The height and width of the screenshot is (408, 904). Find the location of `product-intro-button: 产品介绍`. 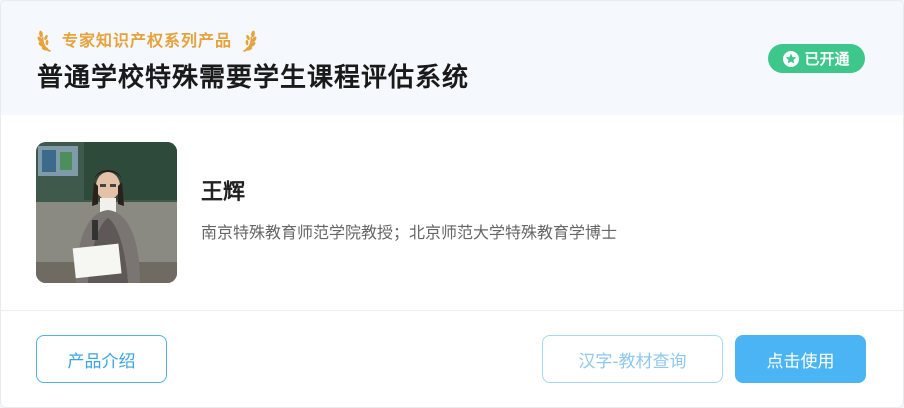

product-intro-button: 产品介绍 is located at coordinates (101, 359).